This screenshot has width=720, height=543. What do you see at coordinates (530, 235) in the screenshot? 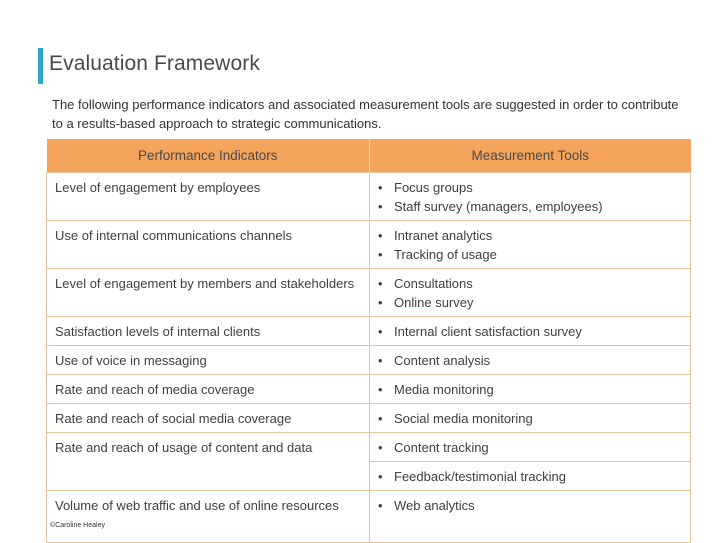
I see `tool-item: • Intranet analytics` at bounding box center [530, 235].